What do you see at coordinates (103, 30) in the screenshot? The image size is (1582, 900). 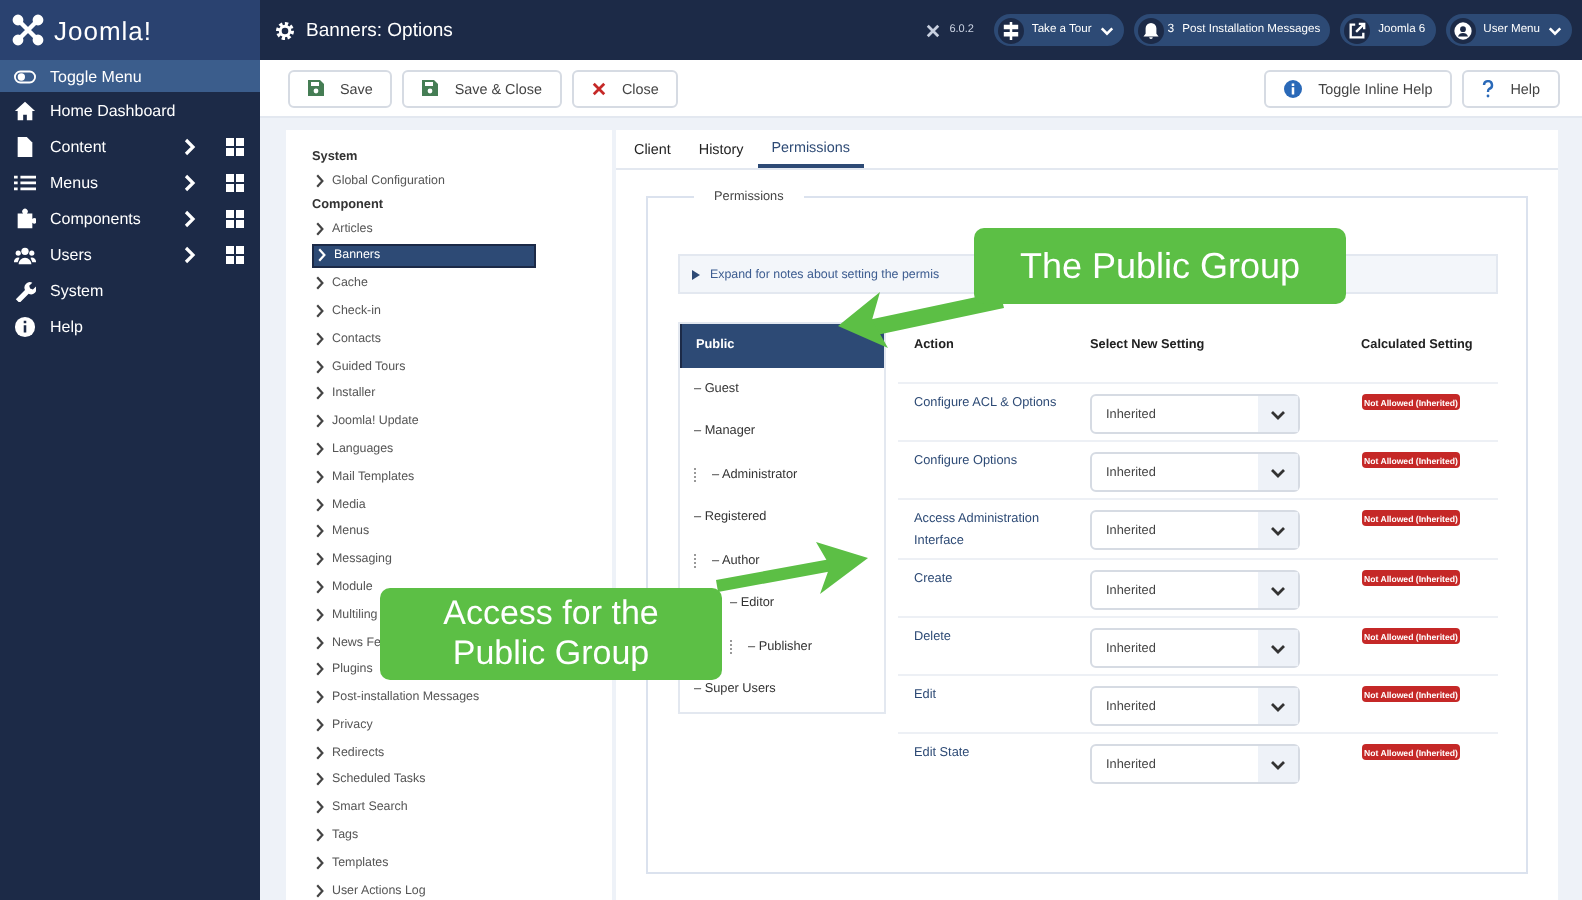 I see `brand-name: Joomla!` at bounding box center [103, 30].